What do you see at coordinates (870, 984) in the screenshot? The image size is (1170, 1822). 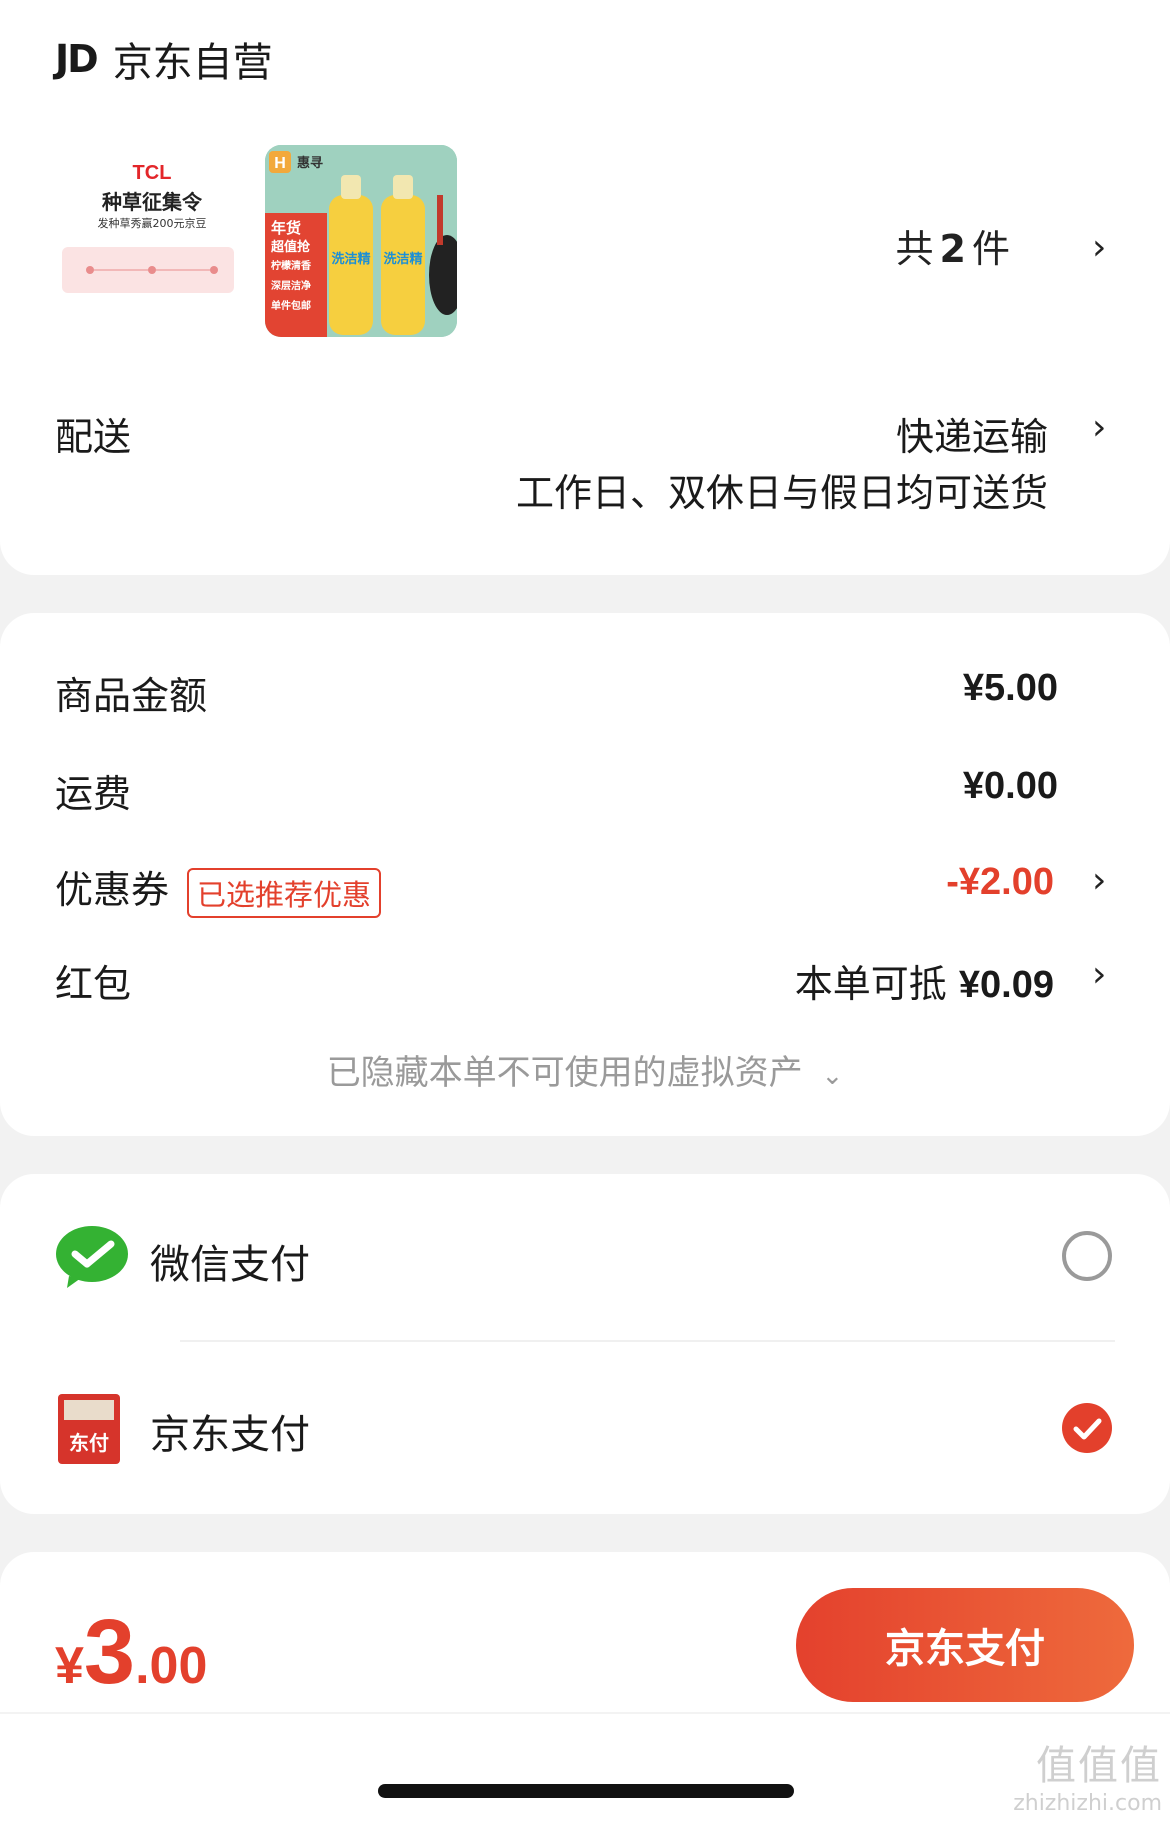 I see `redpack-prefix: 本单可抵` at bounding box center [870, 984].